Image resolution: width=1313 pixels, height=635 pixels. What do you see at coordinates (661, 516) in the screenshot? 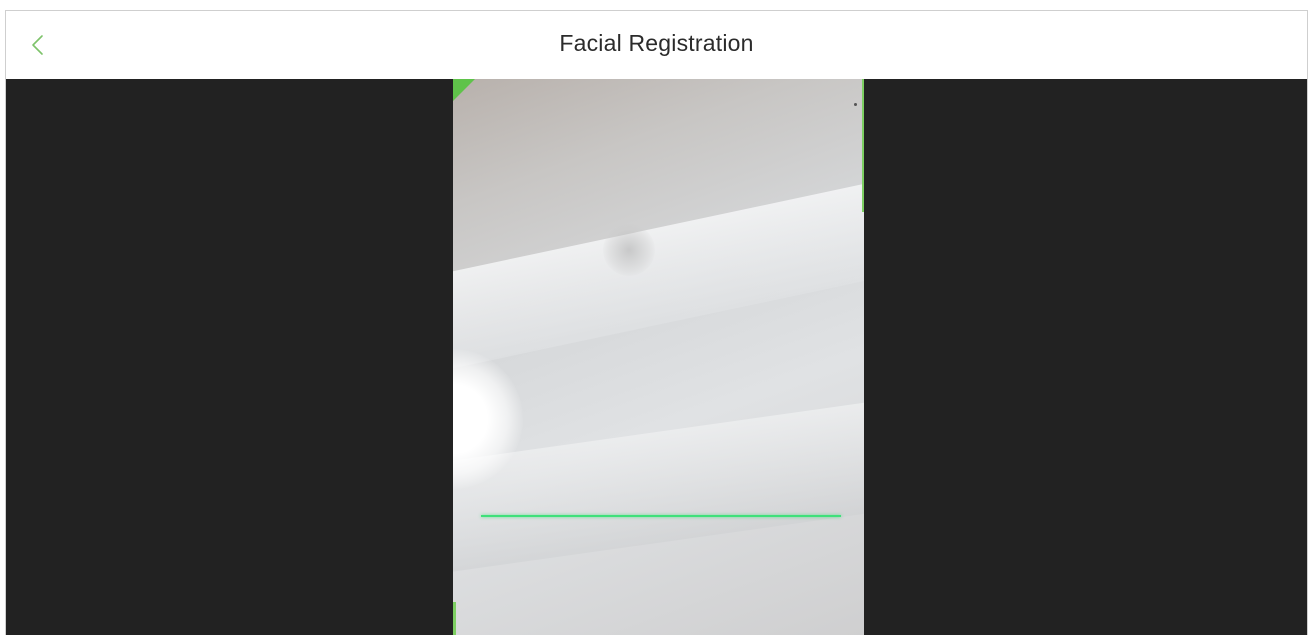
I see `scan-line` at bounding box center [661, 516].